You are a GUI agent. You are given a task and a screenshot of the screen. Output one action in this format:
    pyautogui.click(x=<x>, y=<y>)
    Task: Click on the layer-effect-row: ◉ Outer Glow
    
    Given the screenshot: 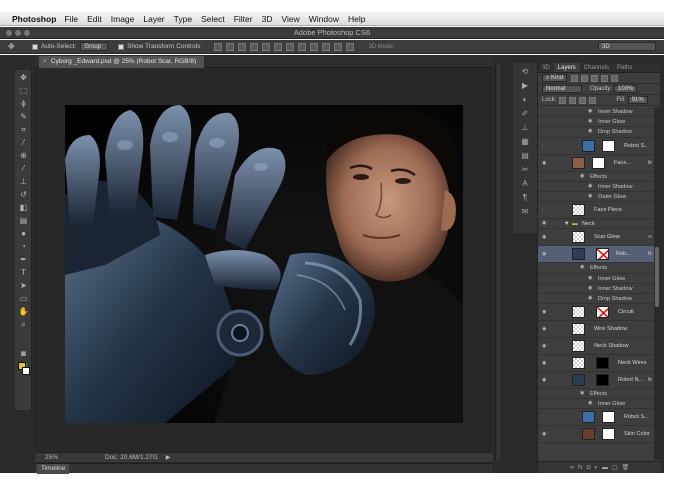 What is the action you would take?
    pyautogui.click(x=596, y=197)
    